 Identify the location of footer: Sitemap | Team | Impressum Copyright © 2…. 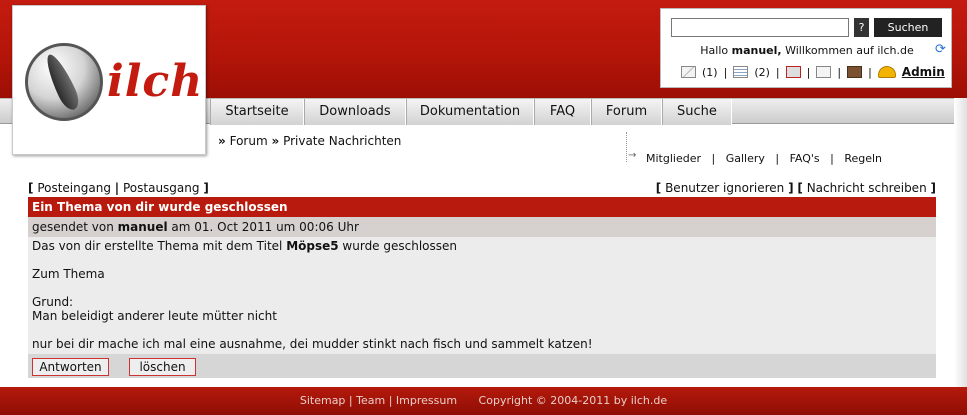
(483, 401).